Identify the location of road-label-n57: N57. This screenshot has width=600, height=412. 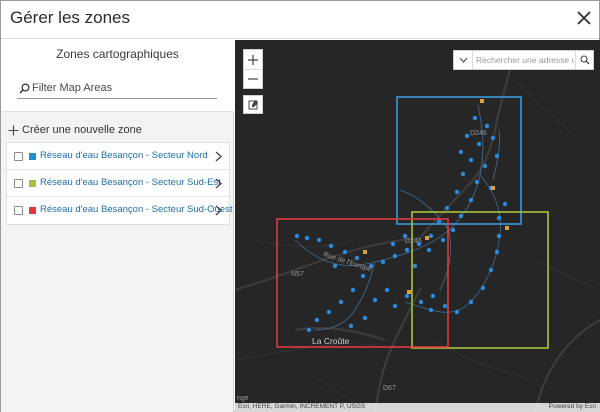
(297, 274).